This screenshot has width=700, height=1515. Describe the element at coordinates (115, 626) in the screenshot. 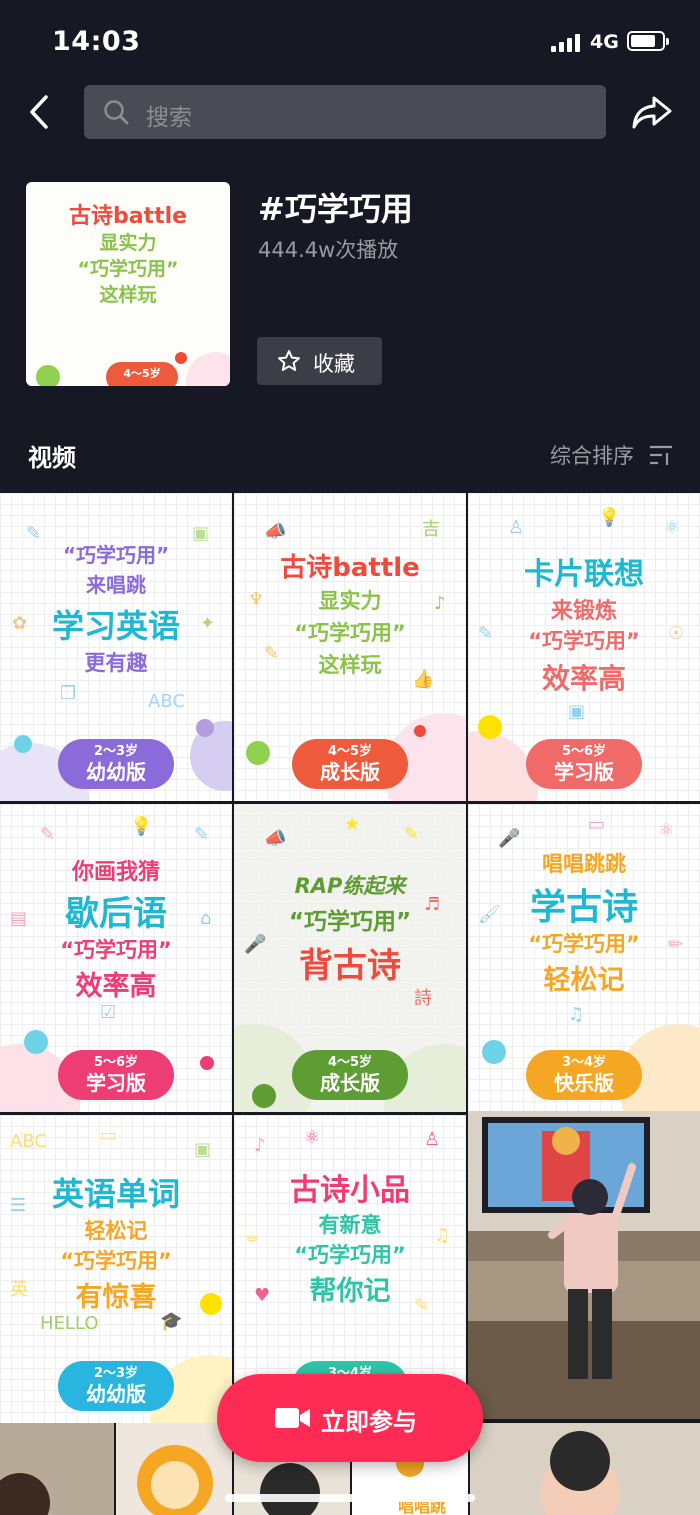

I see `tile-line: 学习英语` at that location.